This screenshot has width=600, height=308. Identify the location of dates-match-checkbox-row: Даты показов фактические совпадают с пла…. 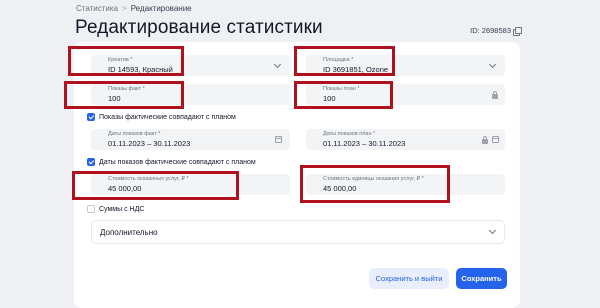
(171, 162).